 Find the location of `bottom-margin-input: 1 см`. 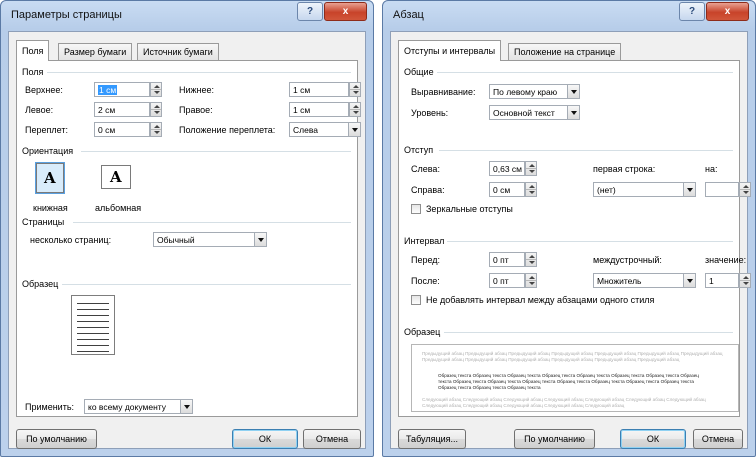

bottom-margin-input: 1 см is located at coordinates (319, 89).